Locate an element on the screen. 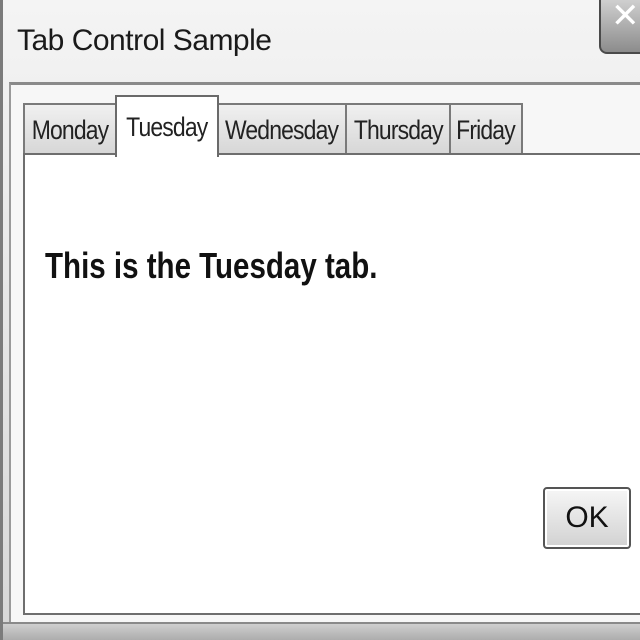  tab-label: Wednesday is located at coordinates (282, 129).